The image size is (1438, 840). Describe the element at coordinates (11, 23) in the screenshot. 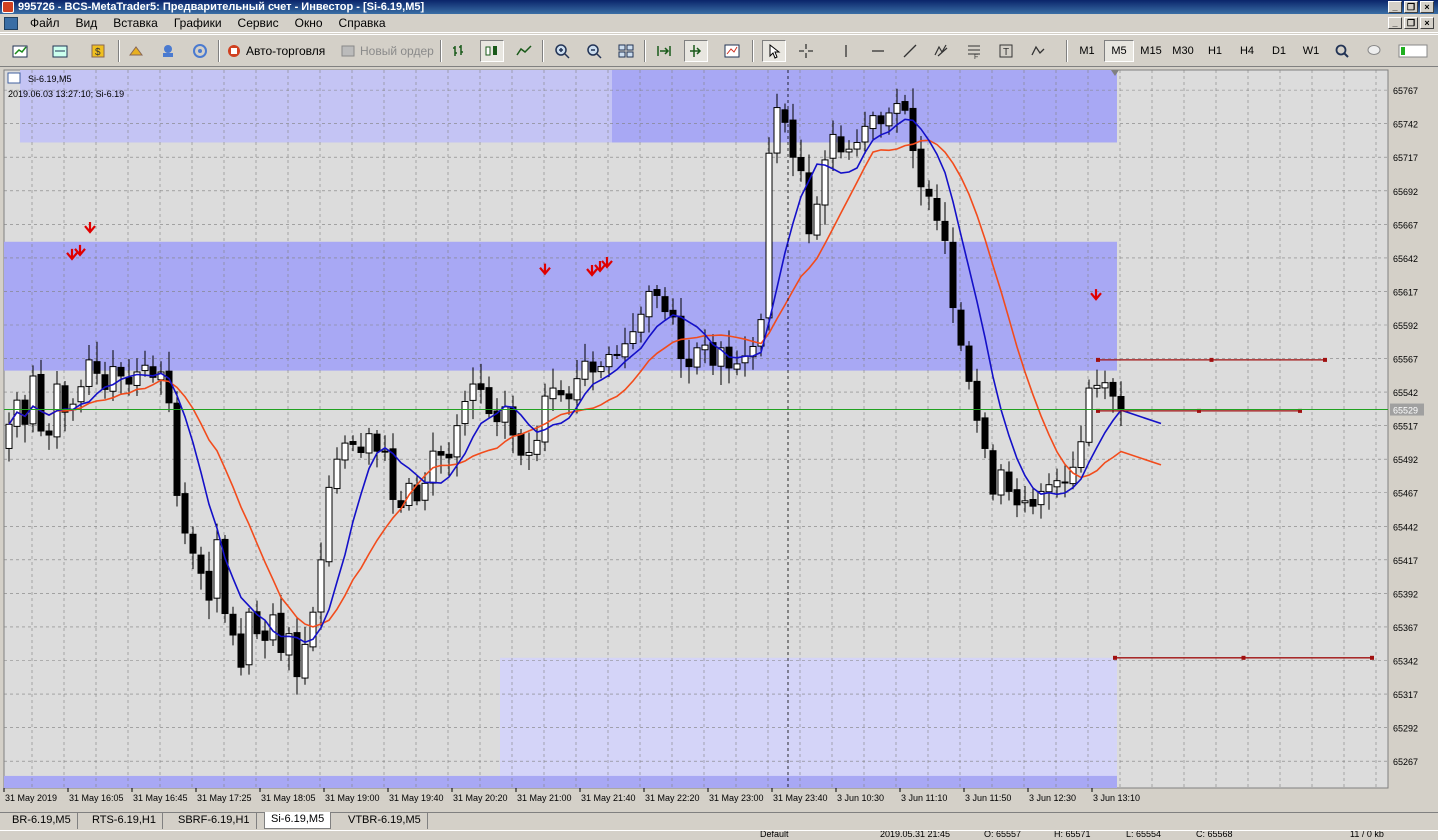

I see `chart-window-icon` at that location.